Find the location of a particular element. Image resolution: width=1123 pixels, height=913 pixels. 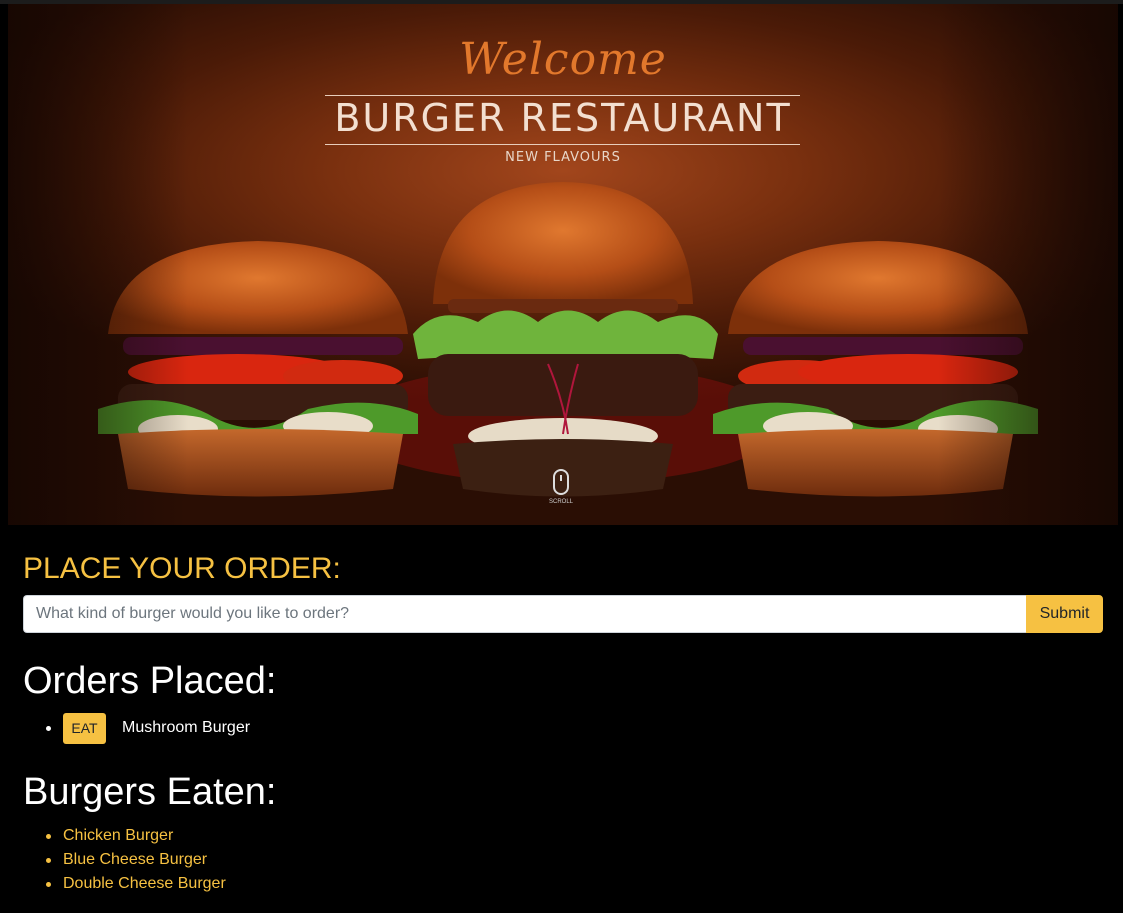

list-item: Chicken Burger is located at coordinates (136, 837).